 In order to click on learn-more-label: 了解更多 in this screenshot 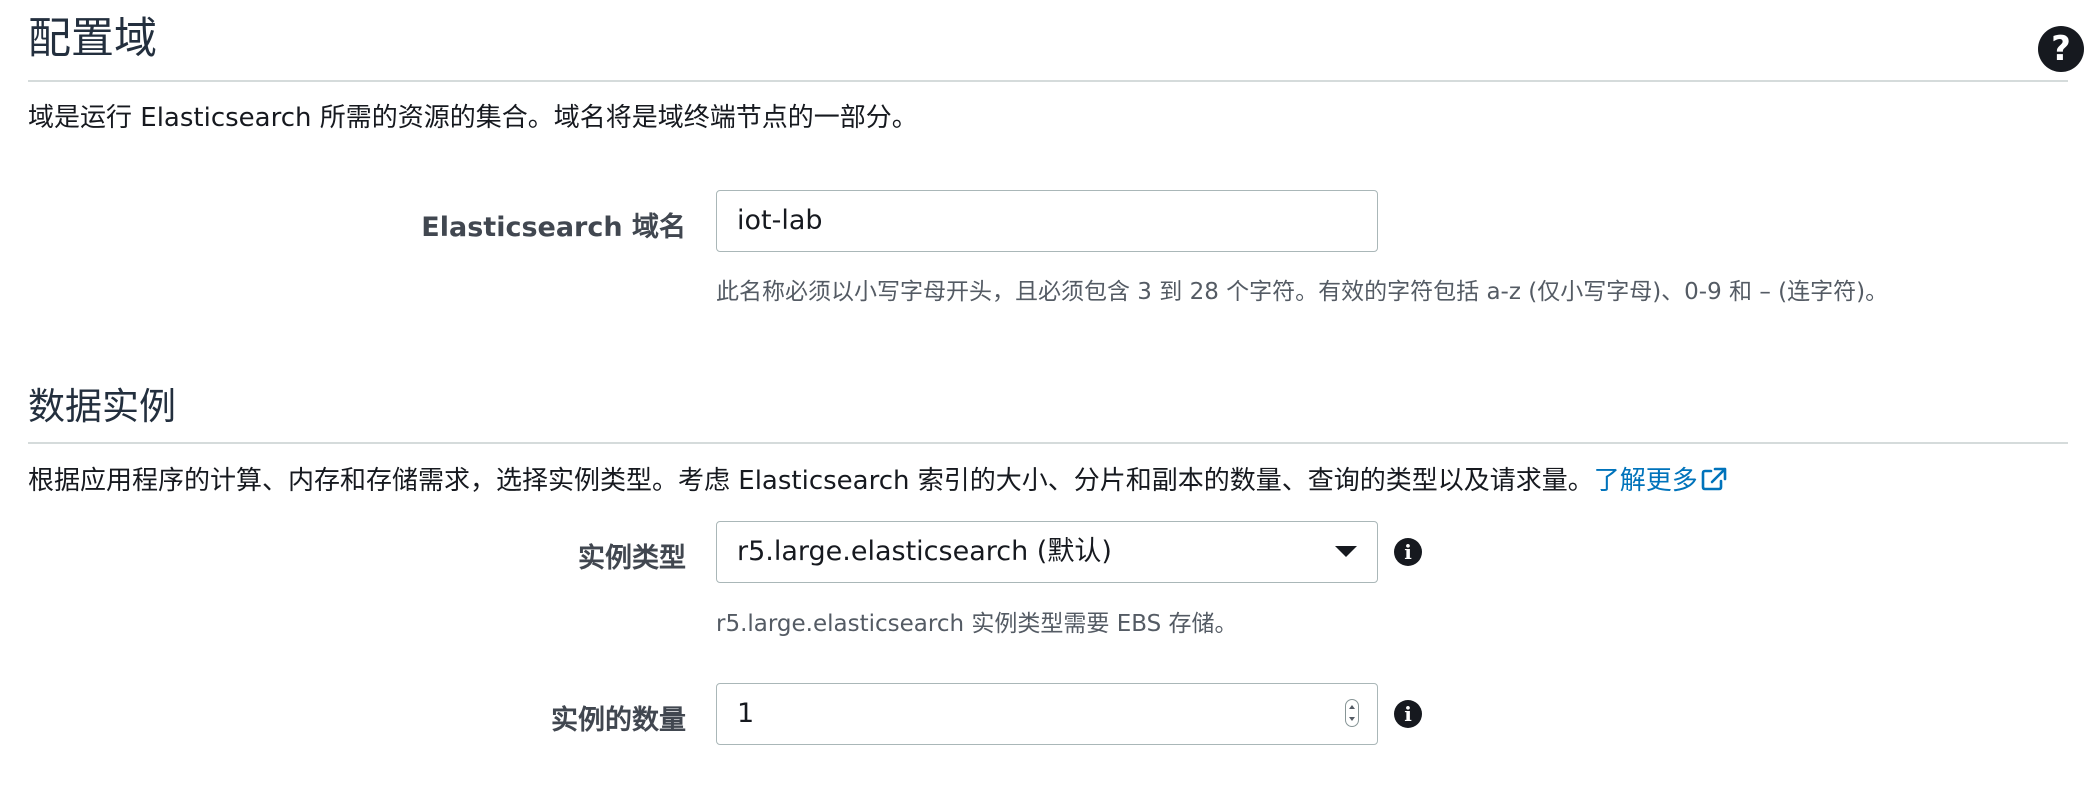, I will do `click(1645, 481)`.